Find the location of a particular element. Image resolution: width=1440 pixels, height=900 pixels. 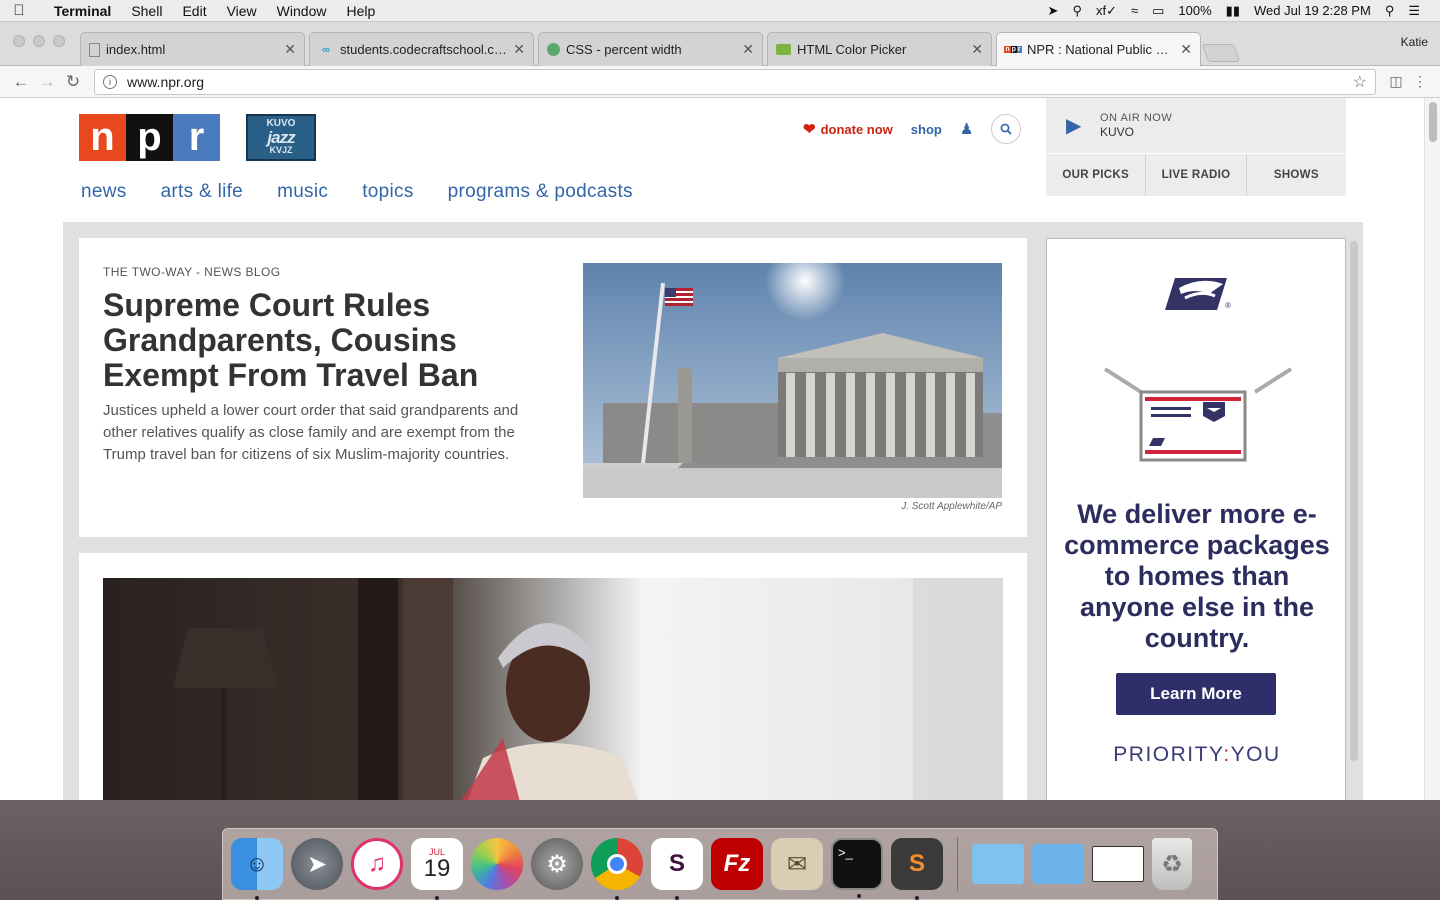

photos-icon is located at coordinates (497, 864).